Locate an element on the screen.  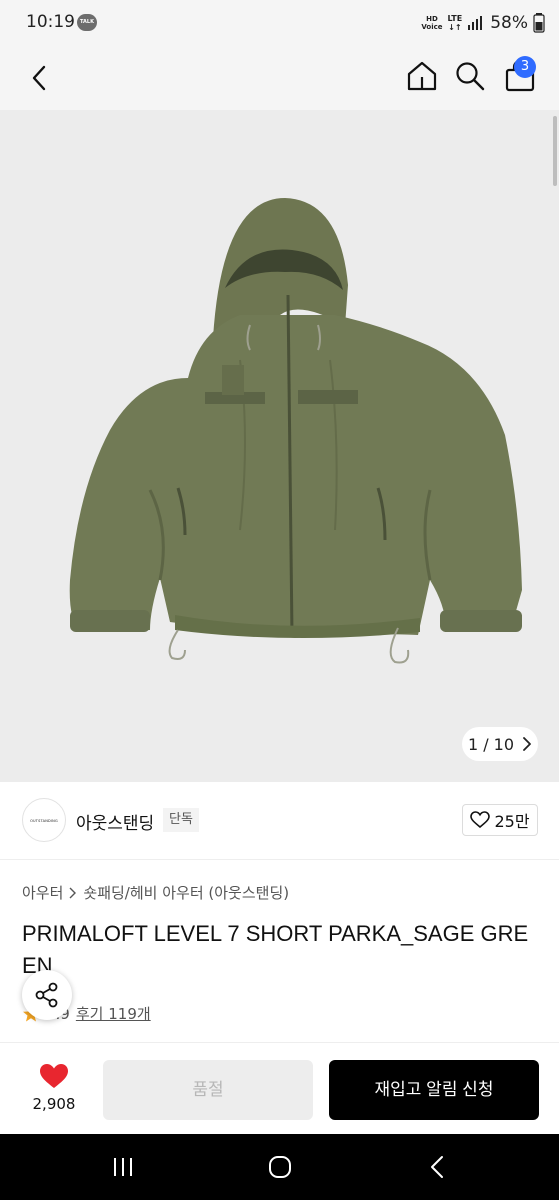
lte-label: LTE is located at coordinates (455, 18).